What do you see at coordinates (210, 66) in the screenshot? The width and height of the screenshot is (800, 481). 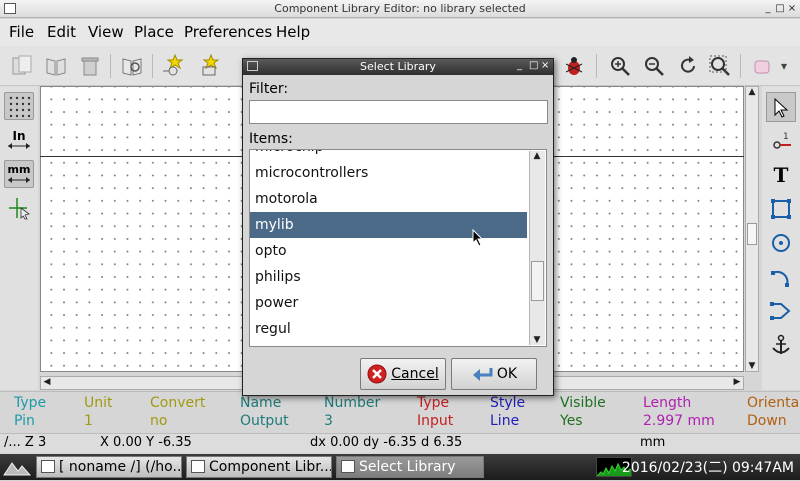 I see `load-component-icon` at bounding box center [210, 66].